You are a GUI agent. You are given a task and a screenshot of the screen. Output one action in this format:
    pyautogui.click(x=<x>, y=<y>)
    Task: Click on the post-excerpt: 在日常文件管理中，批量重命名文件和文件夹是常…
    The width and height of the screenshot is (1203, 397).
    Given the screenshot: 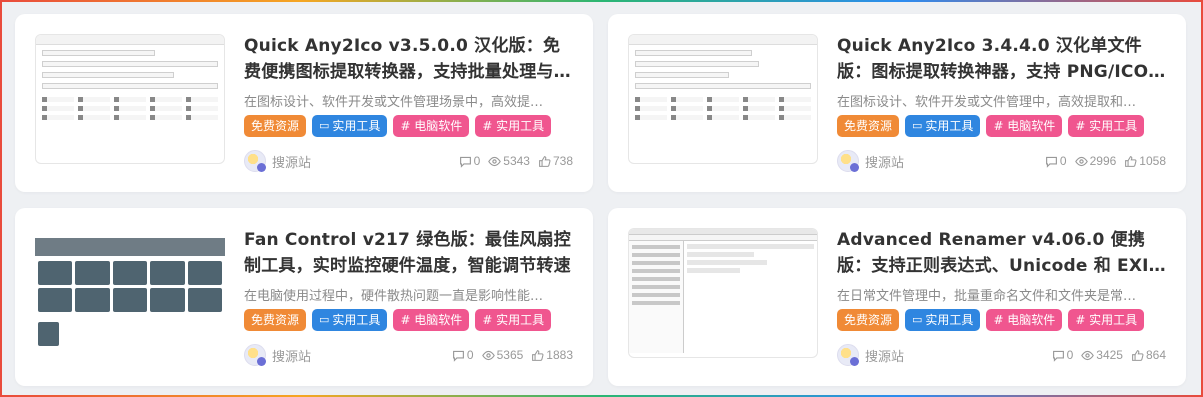 What is the action you would take?
    pyautogui.click(x=987, y=296)
    